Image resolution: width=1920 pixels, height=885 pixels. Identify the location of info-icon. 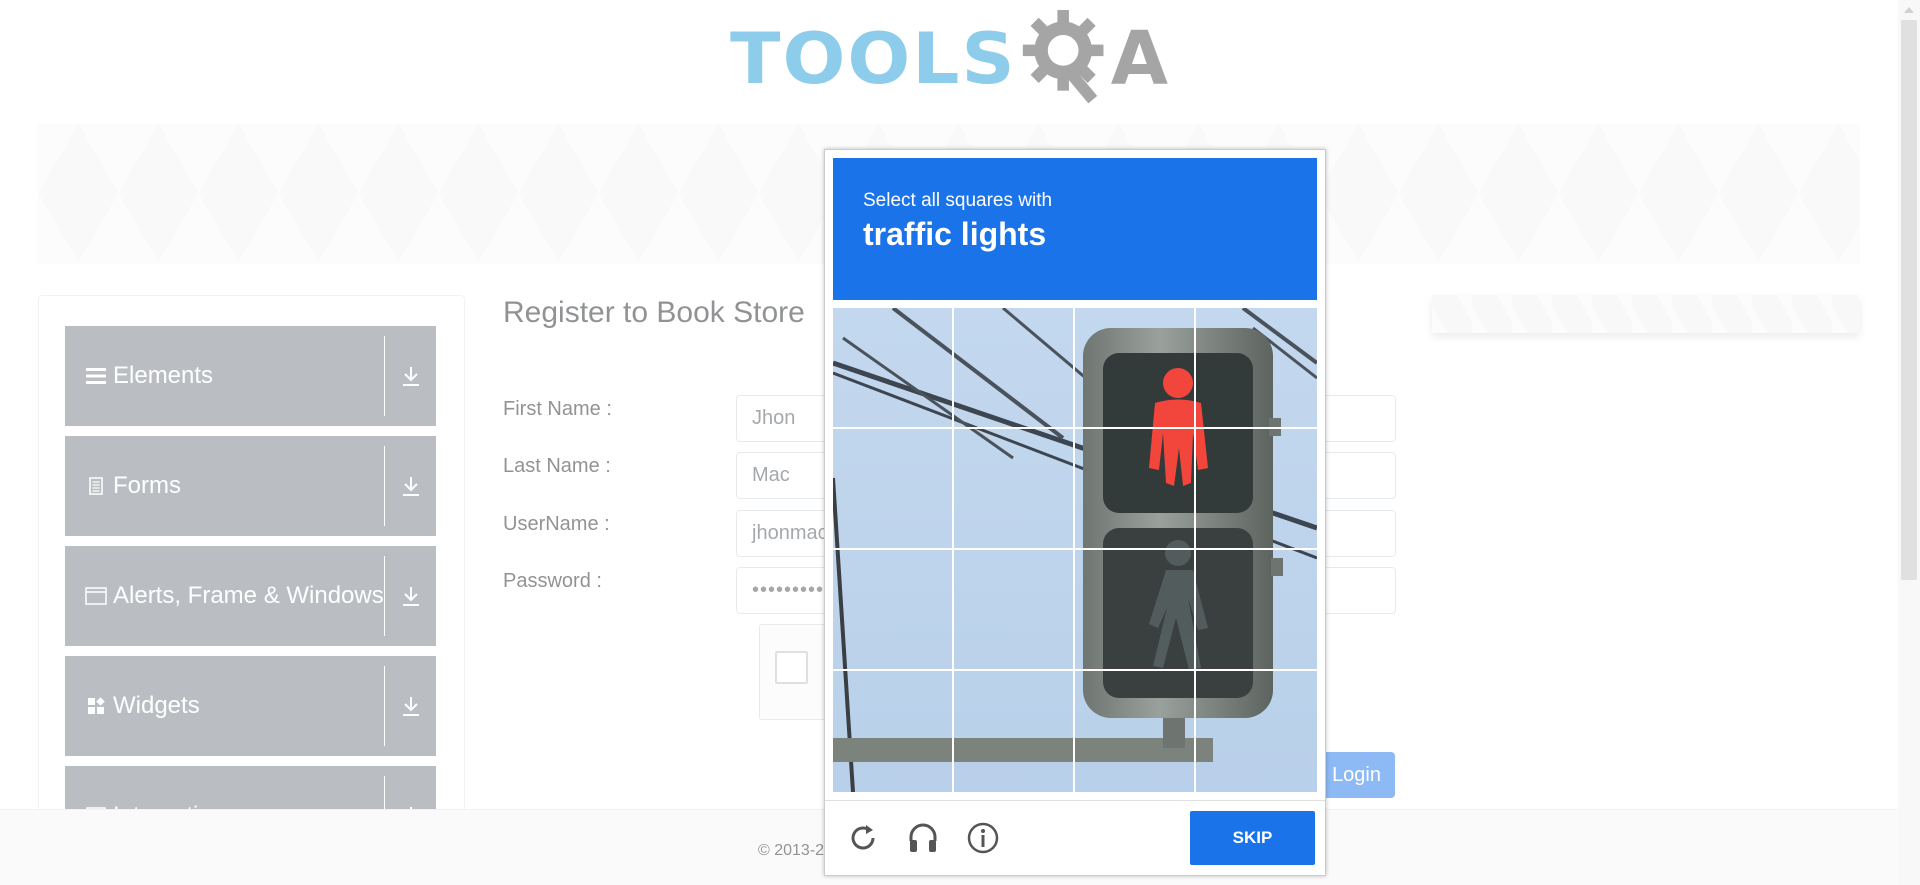
(983, 838).